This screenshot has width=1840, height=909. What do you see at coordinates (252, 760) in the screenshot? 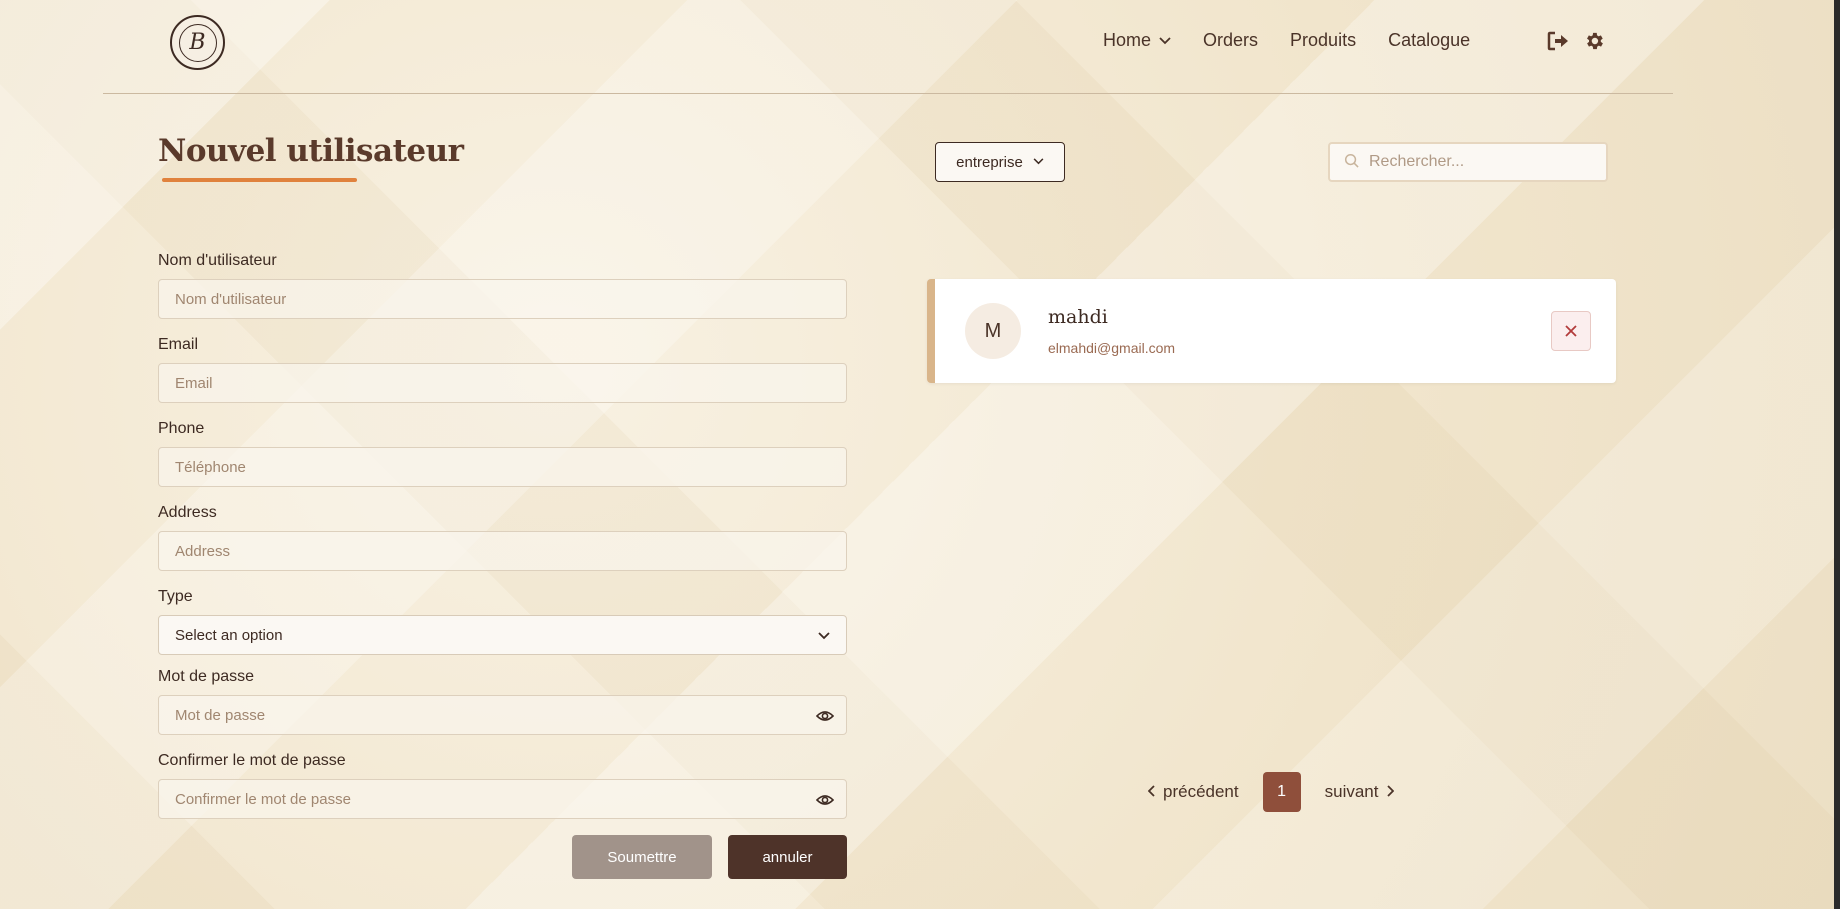
I see `confirm-password-label: Confirmer le mot de passe` at bounding box center [252, 760].